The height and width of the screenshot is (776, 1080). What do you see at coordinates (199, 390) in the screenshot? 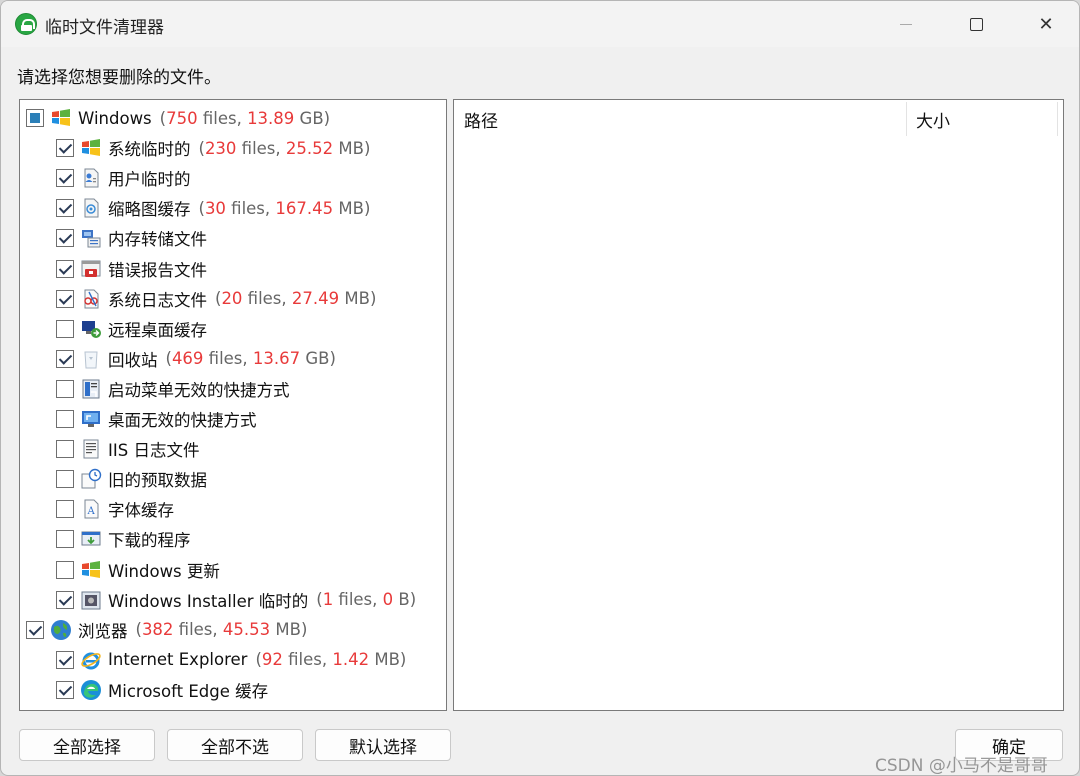
I see `tree-item-label: 启动菜单无效的快捷方式` at bounding box center [199, 390].